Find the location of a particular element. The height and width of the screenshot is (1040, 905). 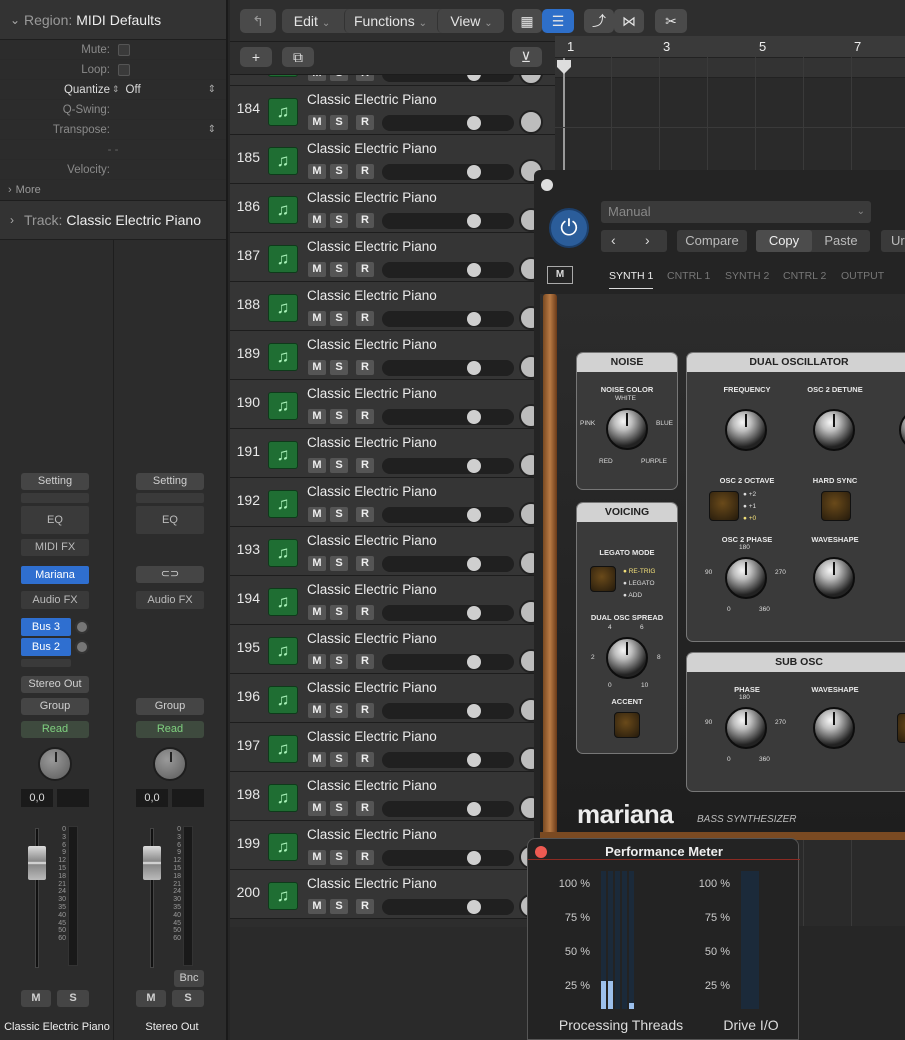

volume-fader is located at coordinates (152, 863).